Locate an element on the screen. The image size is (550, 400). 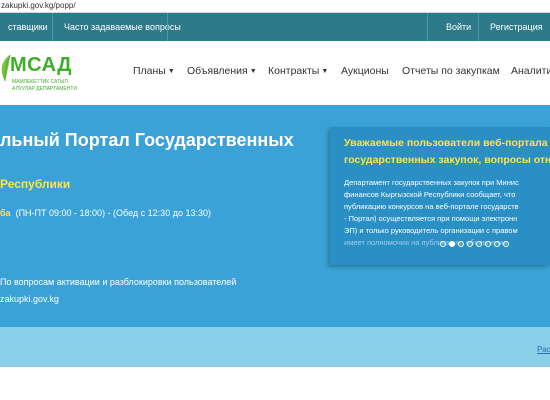
site-link: zakupki.gov.kg is located at coordinates (29, 299).